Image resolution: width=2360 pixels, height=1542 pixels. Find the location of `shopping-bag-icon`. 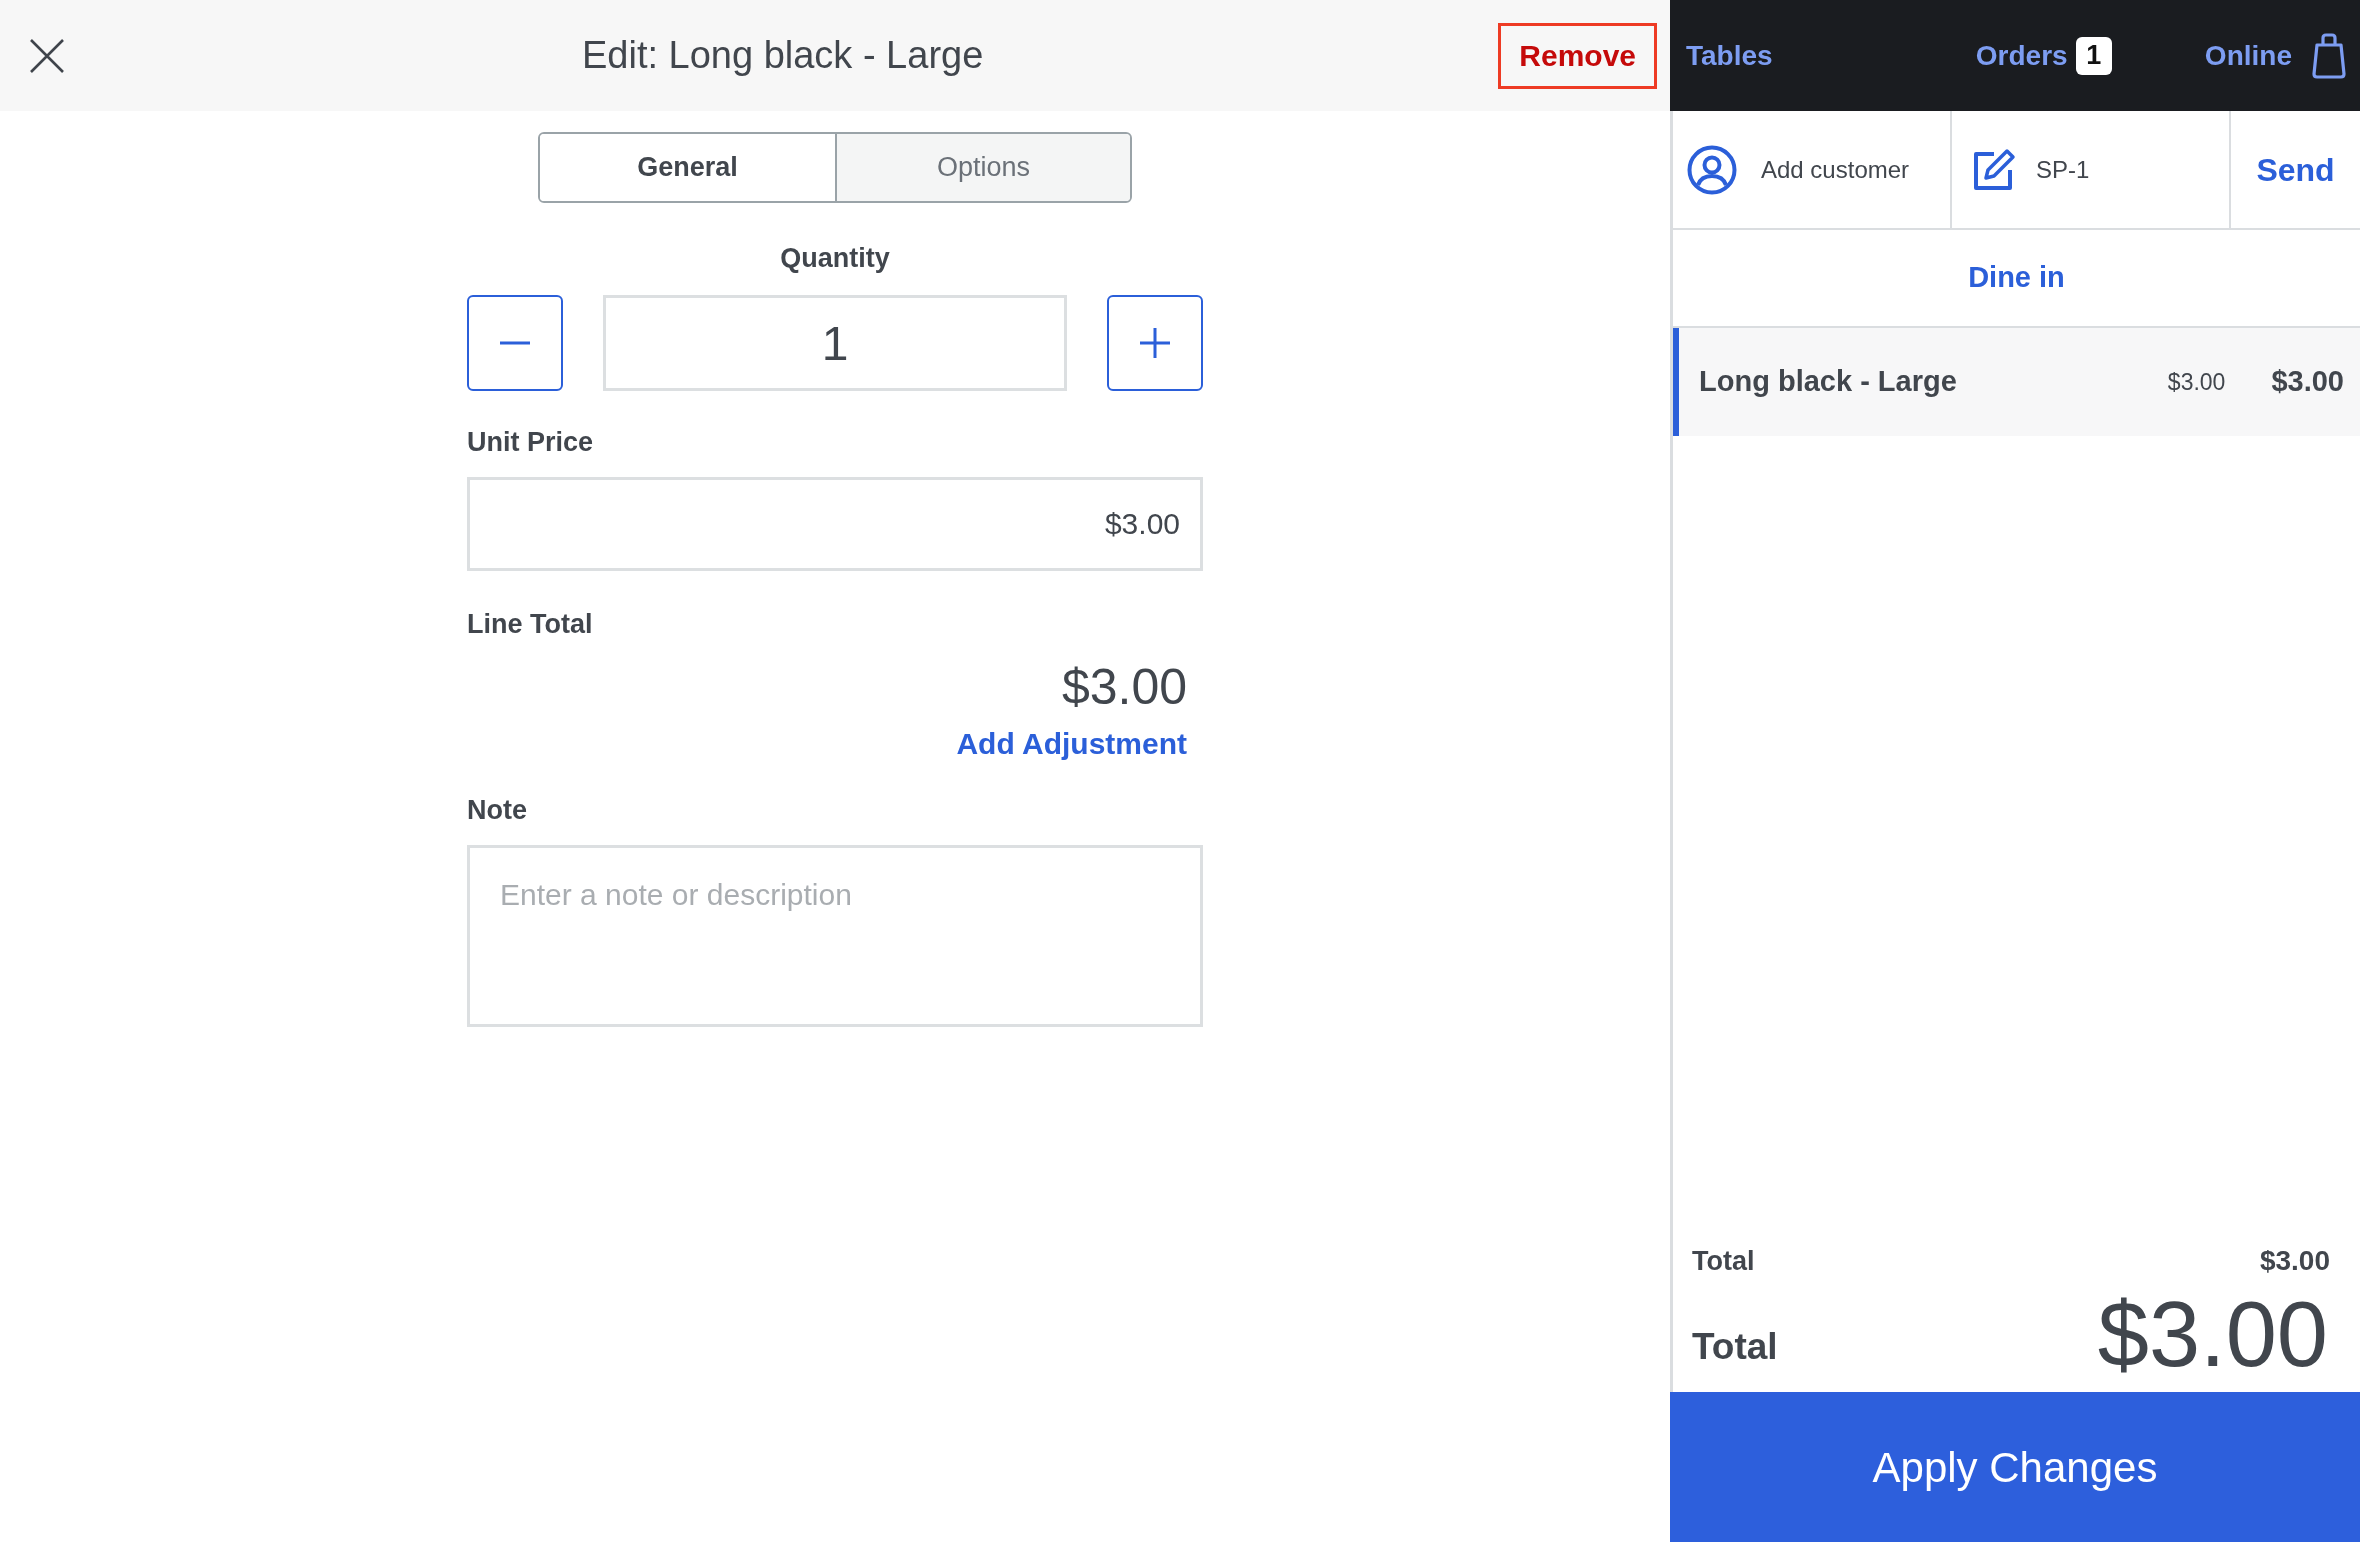

shopping-bag-icon is located at coordinates (2329, 55).